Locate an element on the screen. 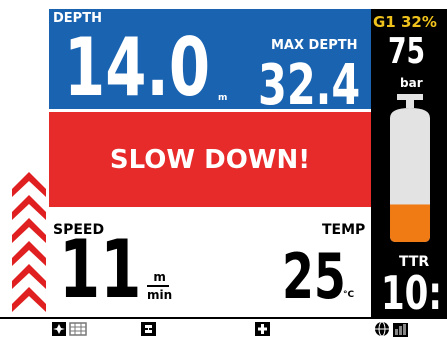  temperature-label: TEMP is located at coordinates (344, 230).